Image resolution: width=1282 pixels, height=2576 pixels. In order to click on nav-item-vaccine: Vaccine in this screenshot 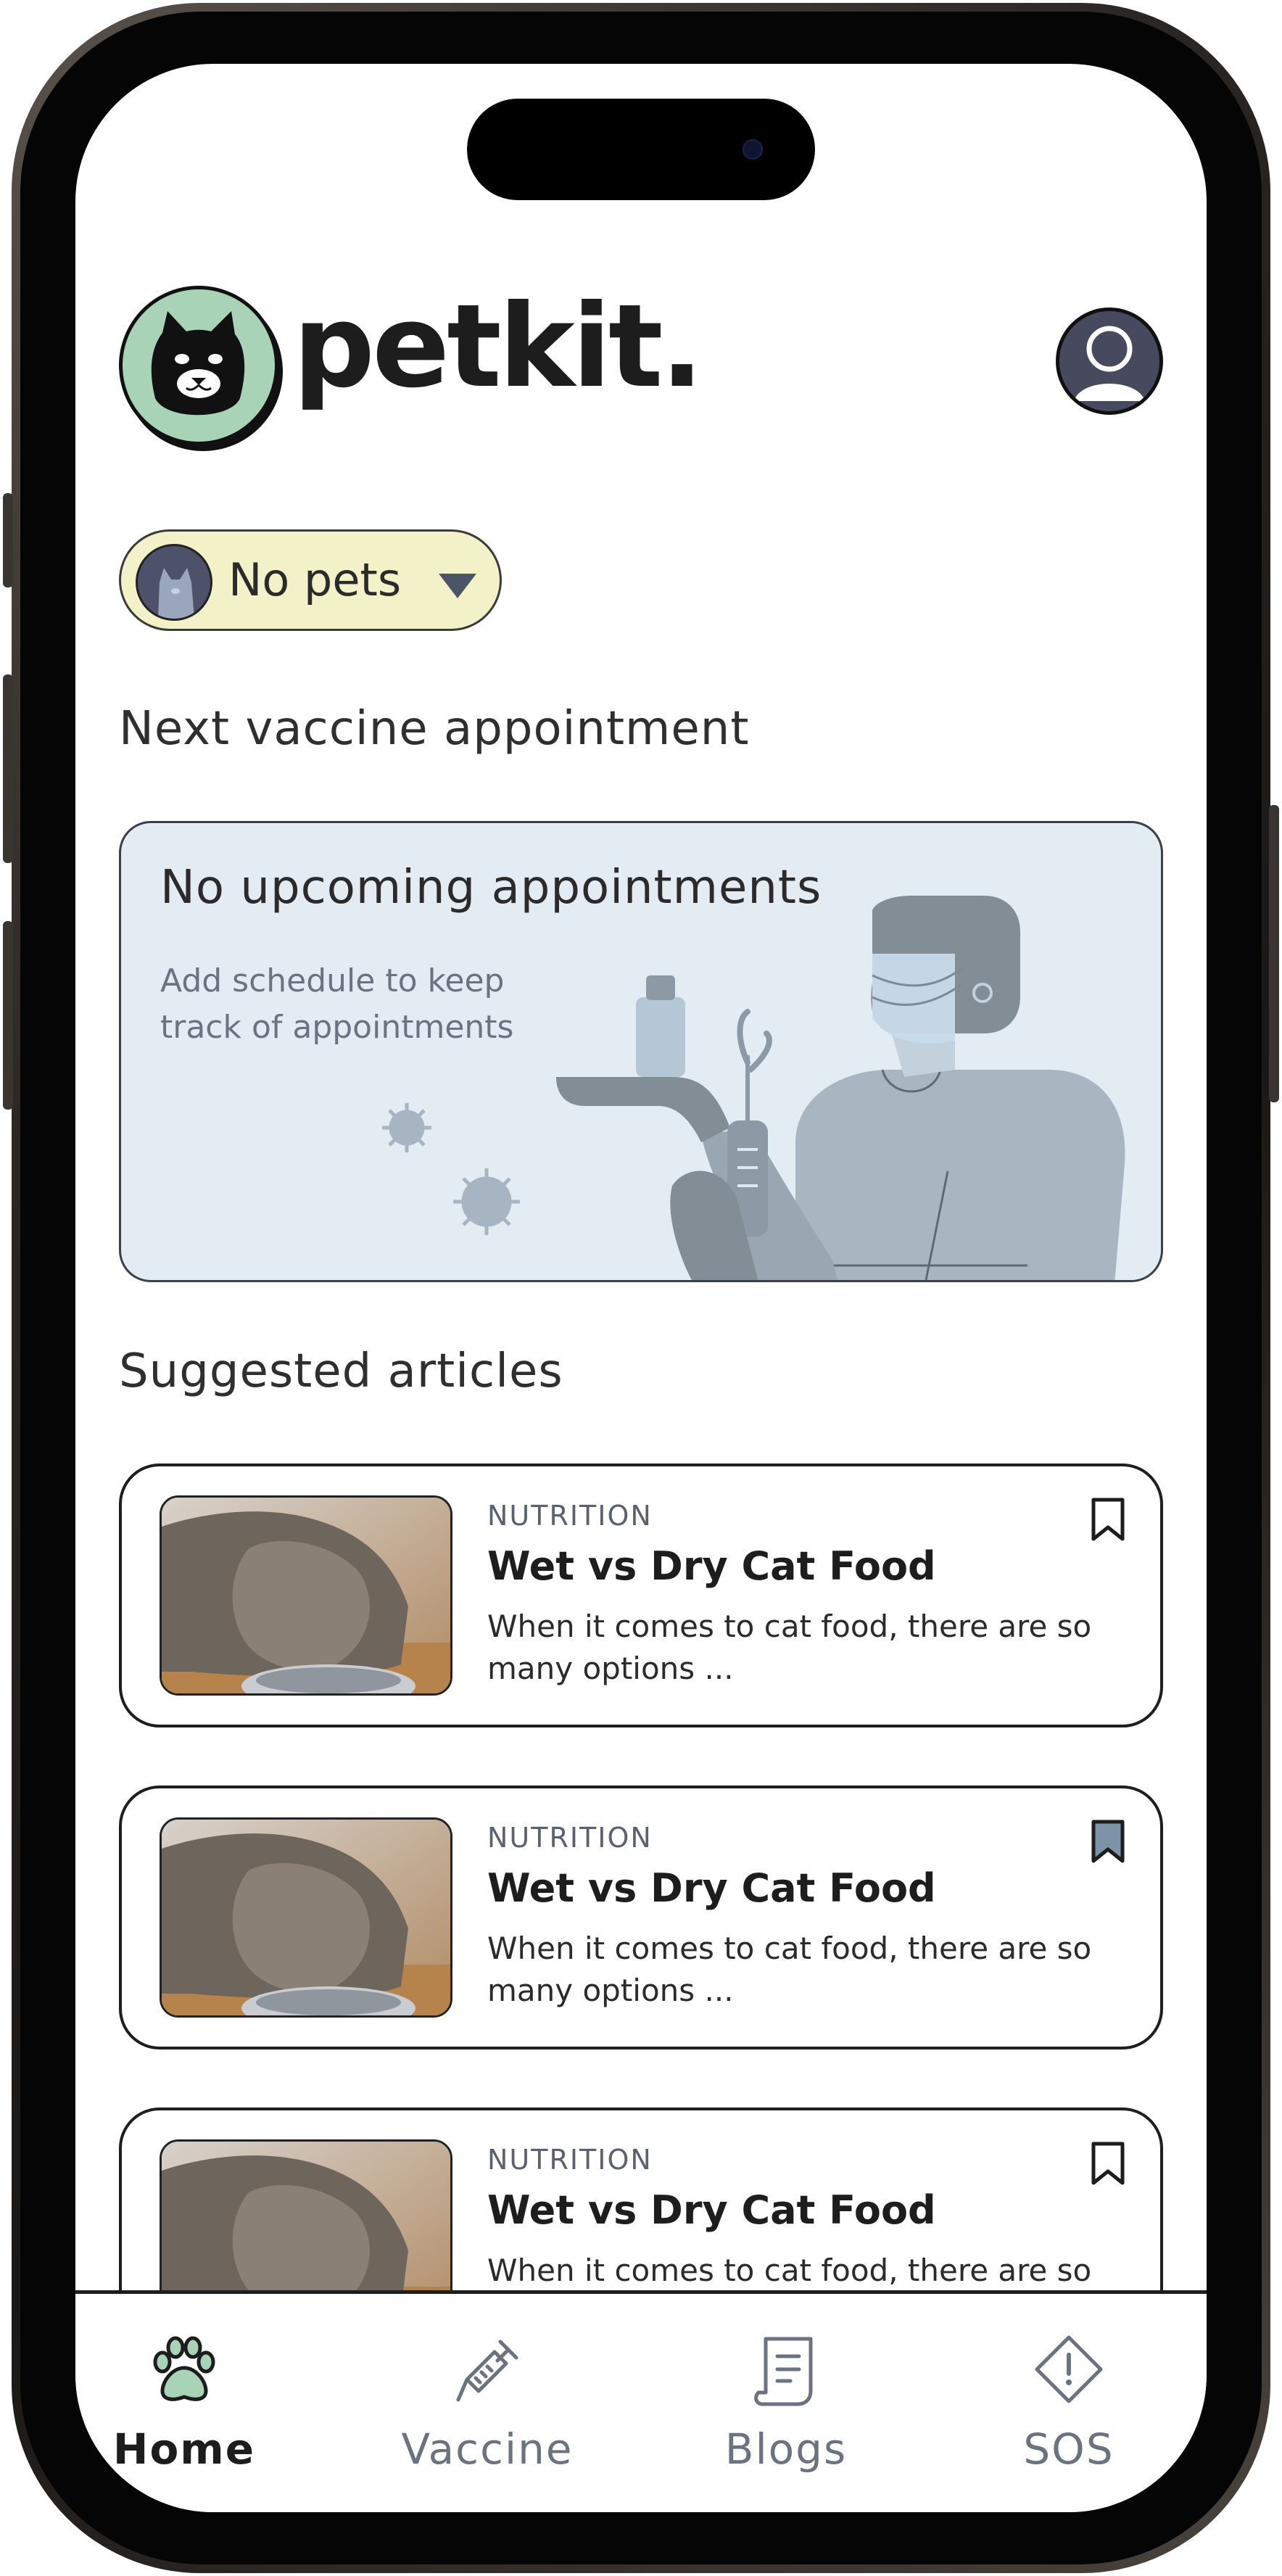, I will do `click(487, 2405)`.